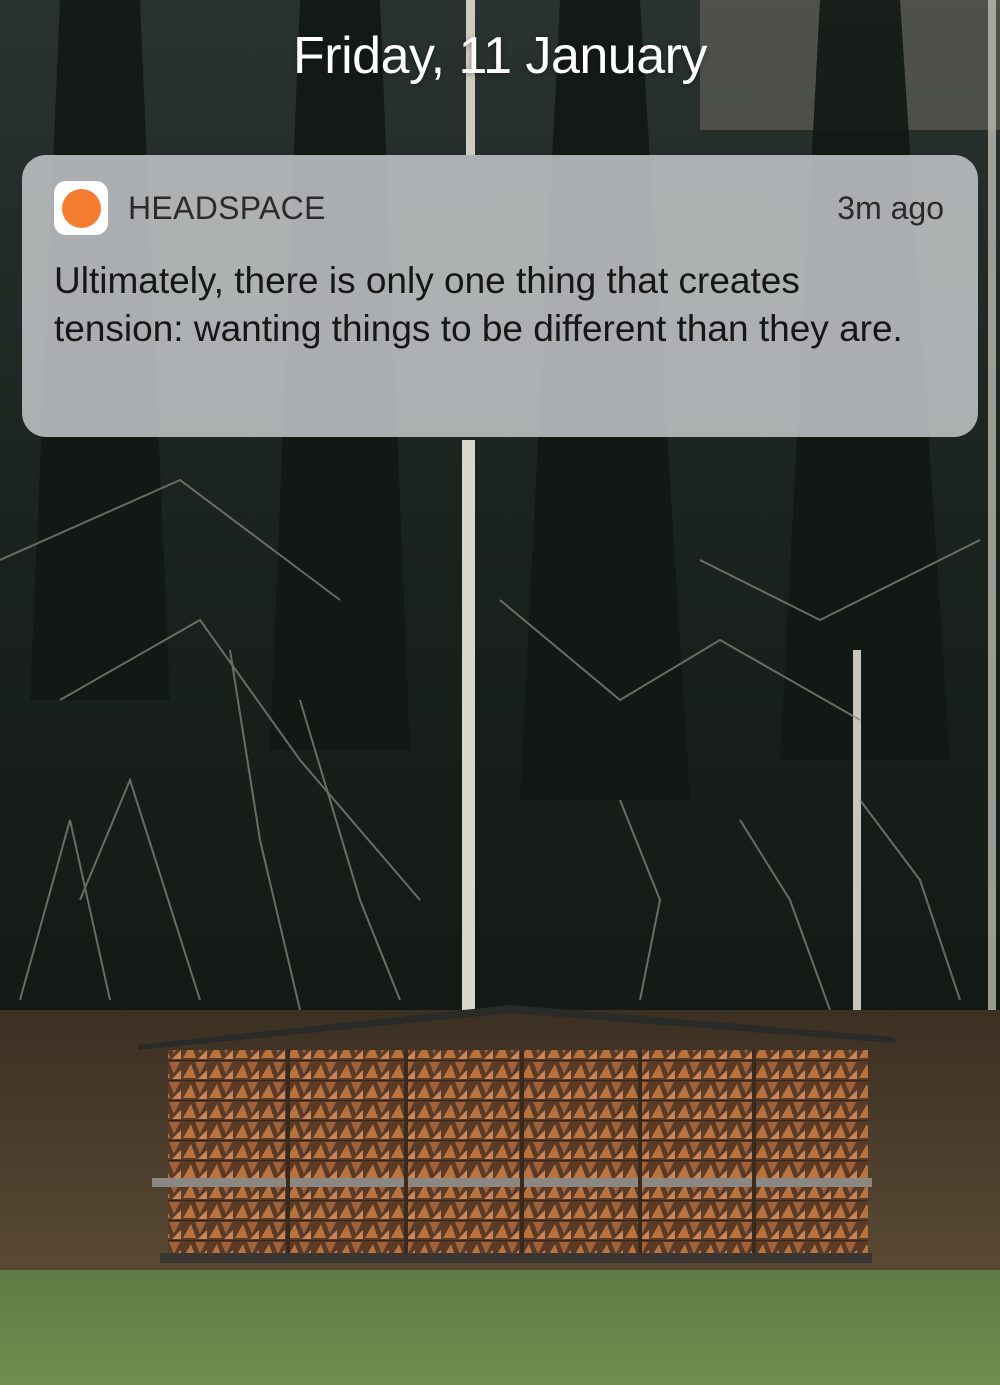  I want to click on notification-app-name: HEADSPACE, so click(227, 207).